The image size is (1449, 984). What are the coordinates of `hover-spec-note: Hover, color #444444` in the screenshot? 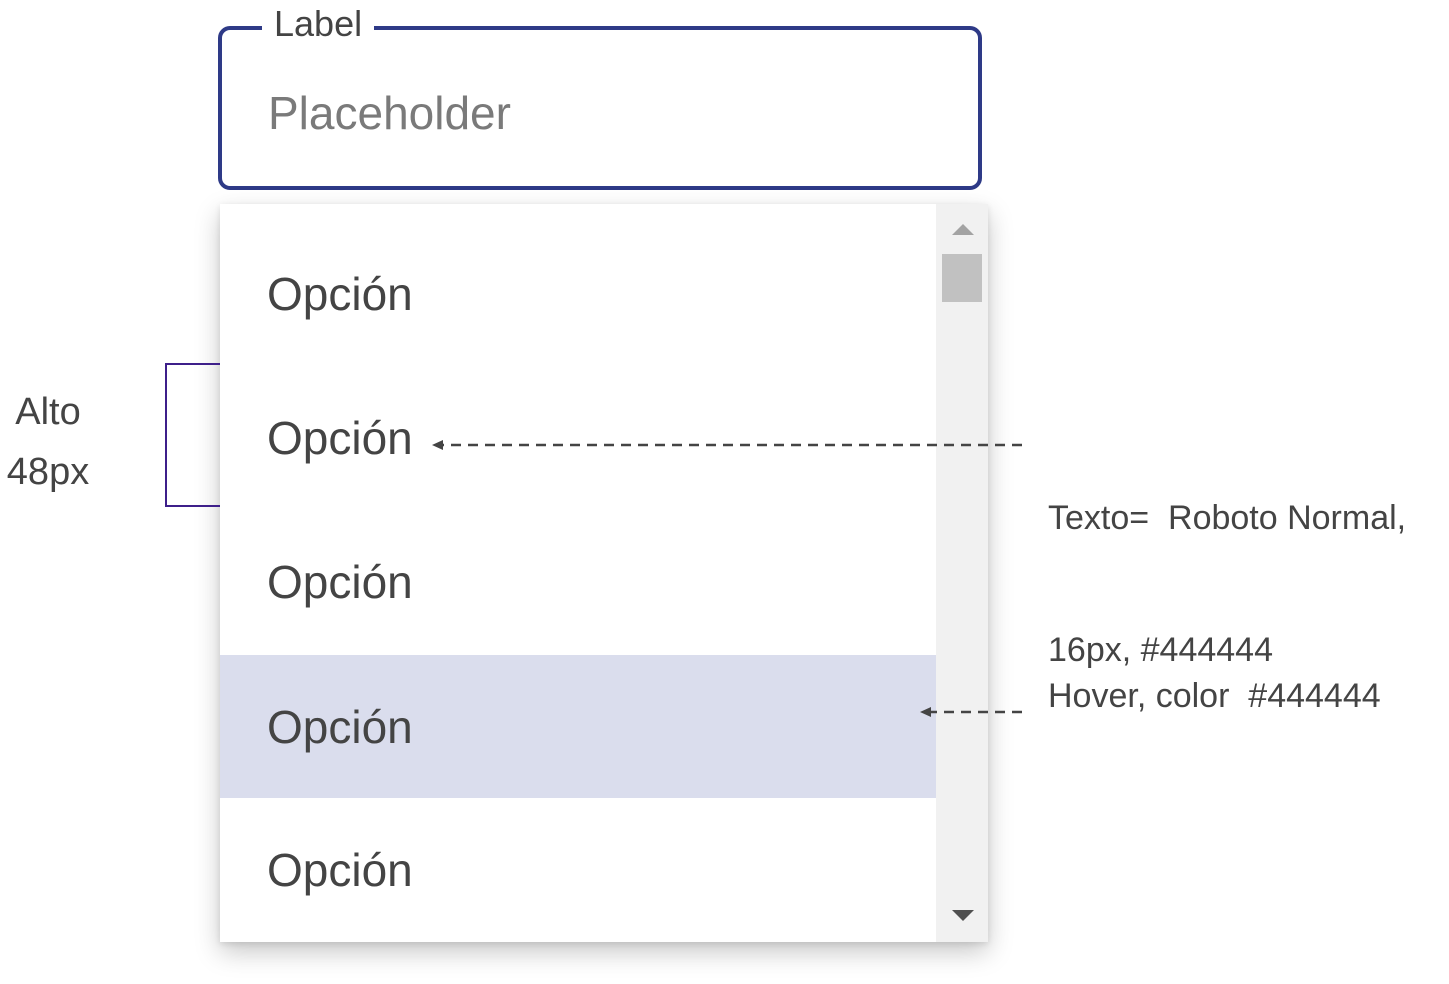 It's located at (1214, 696).